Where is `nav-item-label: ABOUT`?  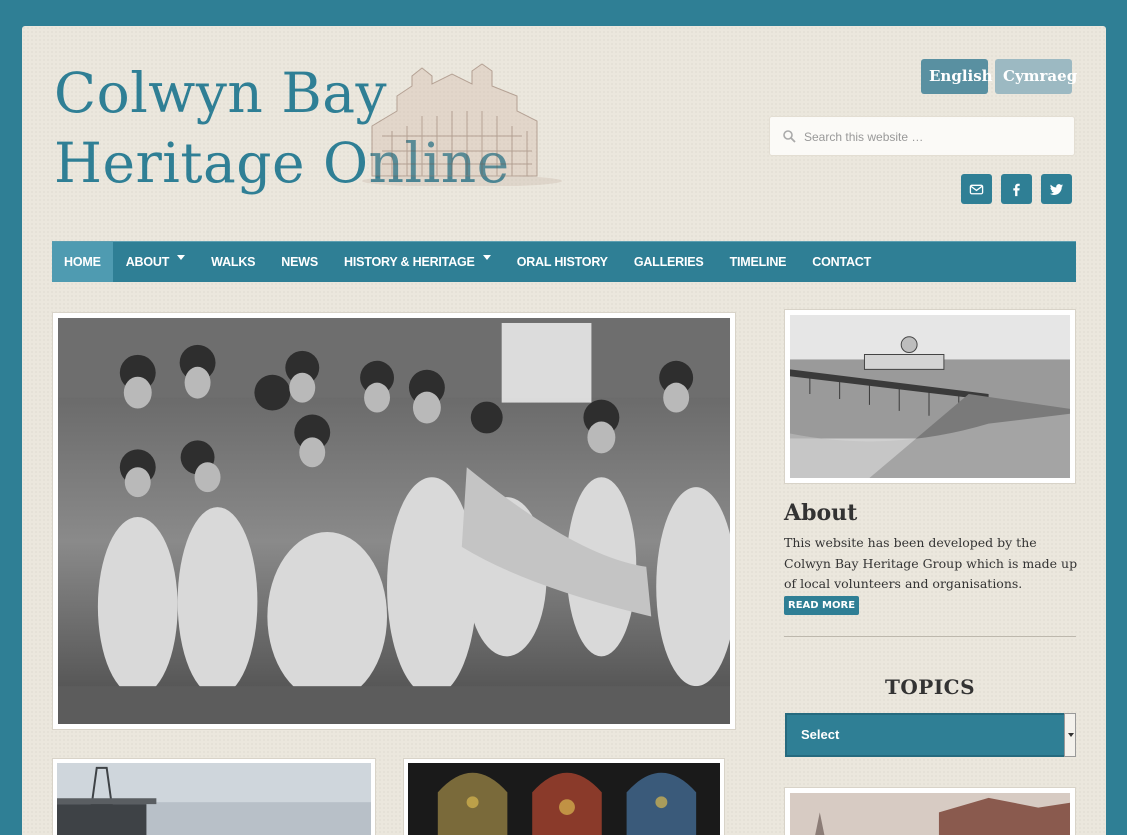 nav-item-label: ABOUT is located at coordinates (147, 262).